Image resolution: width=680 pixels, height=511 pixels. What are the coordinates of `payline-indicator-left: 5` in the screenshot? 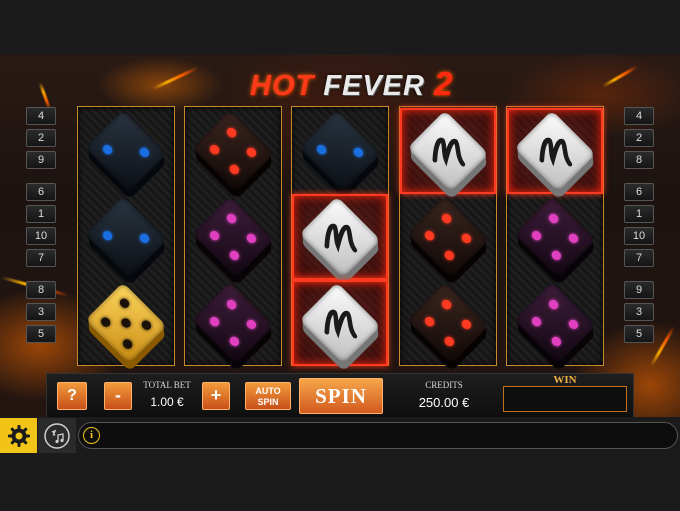 It's located at (41, 334).